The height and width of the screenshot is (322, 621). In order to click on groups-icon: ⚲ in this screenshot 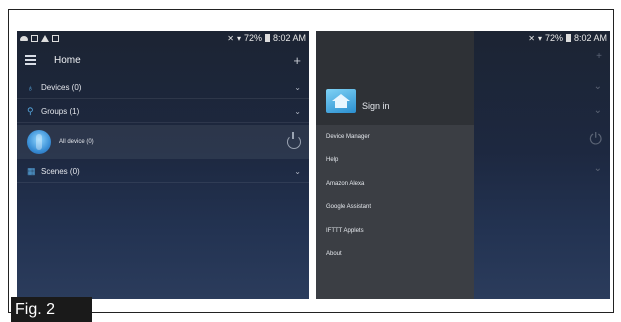, I will do `click(30, 111)`.